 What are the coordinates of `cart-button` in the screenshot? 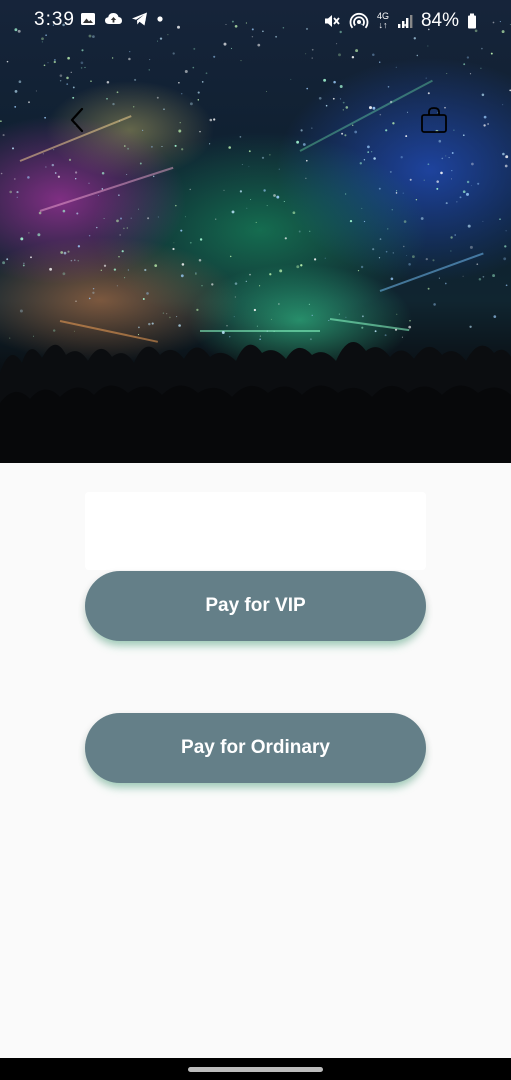 It's located at (434, 120).